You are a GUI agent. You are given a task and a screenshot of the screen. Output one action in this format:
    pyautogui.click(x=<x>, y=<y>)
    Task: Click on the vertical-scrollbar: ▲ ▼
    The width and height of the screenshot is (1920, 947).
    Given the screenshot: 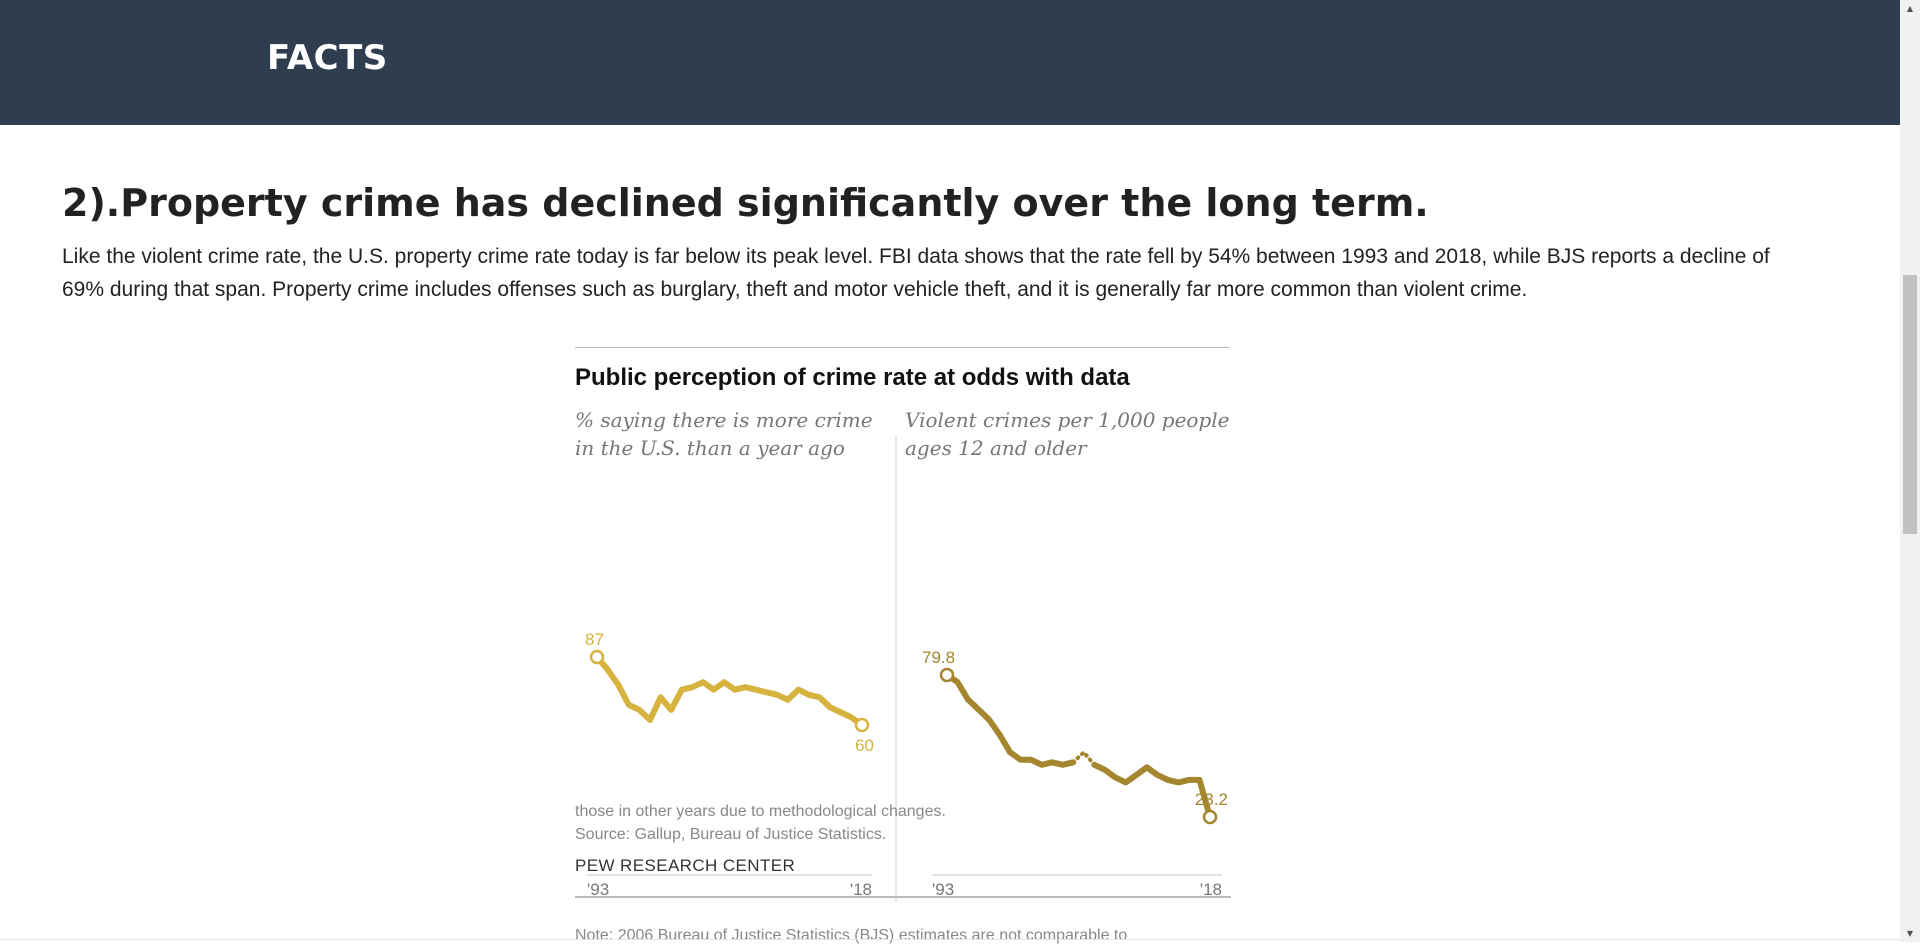 What is the action you would take?
    pyautogui.click(x=1910, y=471)
    